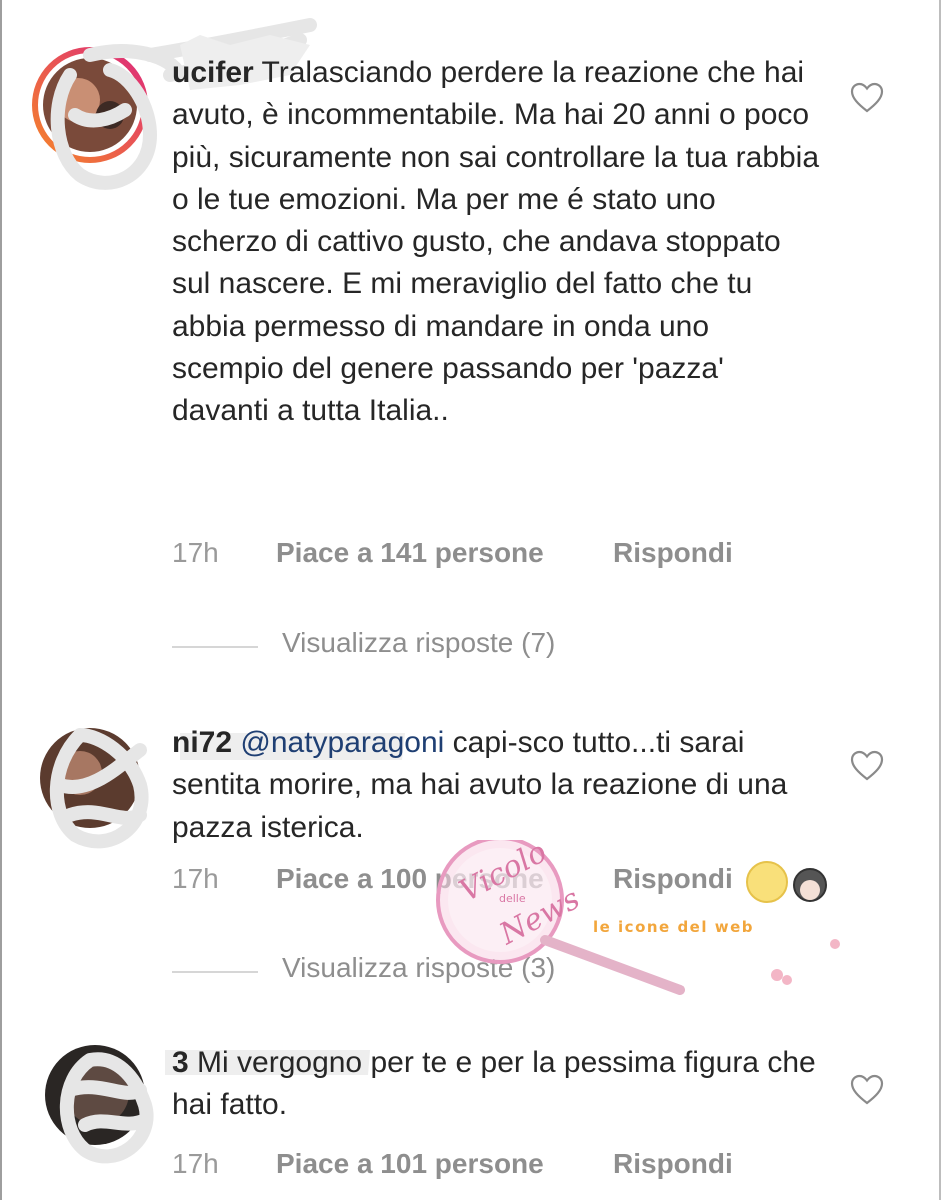  I want to click on likes-count-link: Piace a 141 persone, so click(410, 553).